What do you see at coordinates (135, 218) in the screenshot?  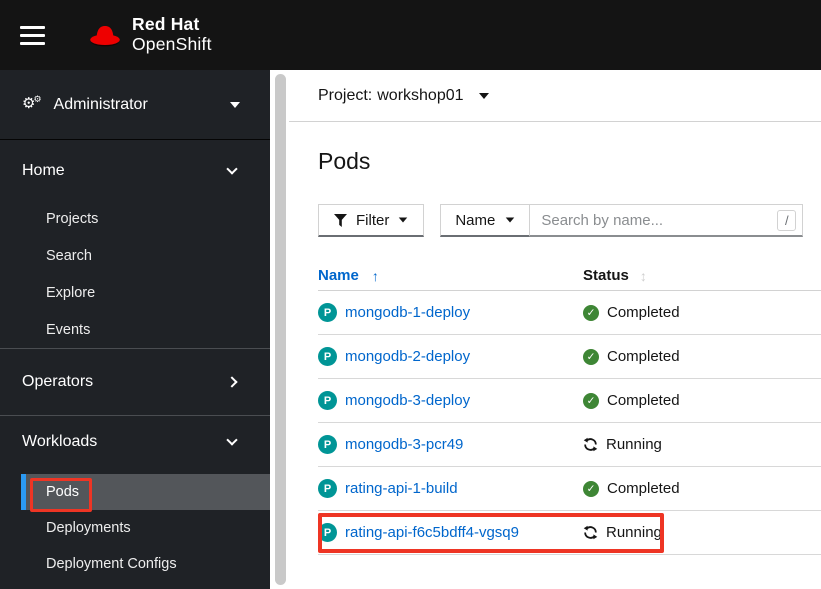 I see `sidebar-item-projects: Projects` at bounding box center [135, 218].